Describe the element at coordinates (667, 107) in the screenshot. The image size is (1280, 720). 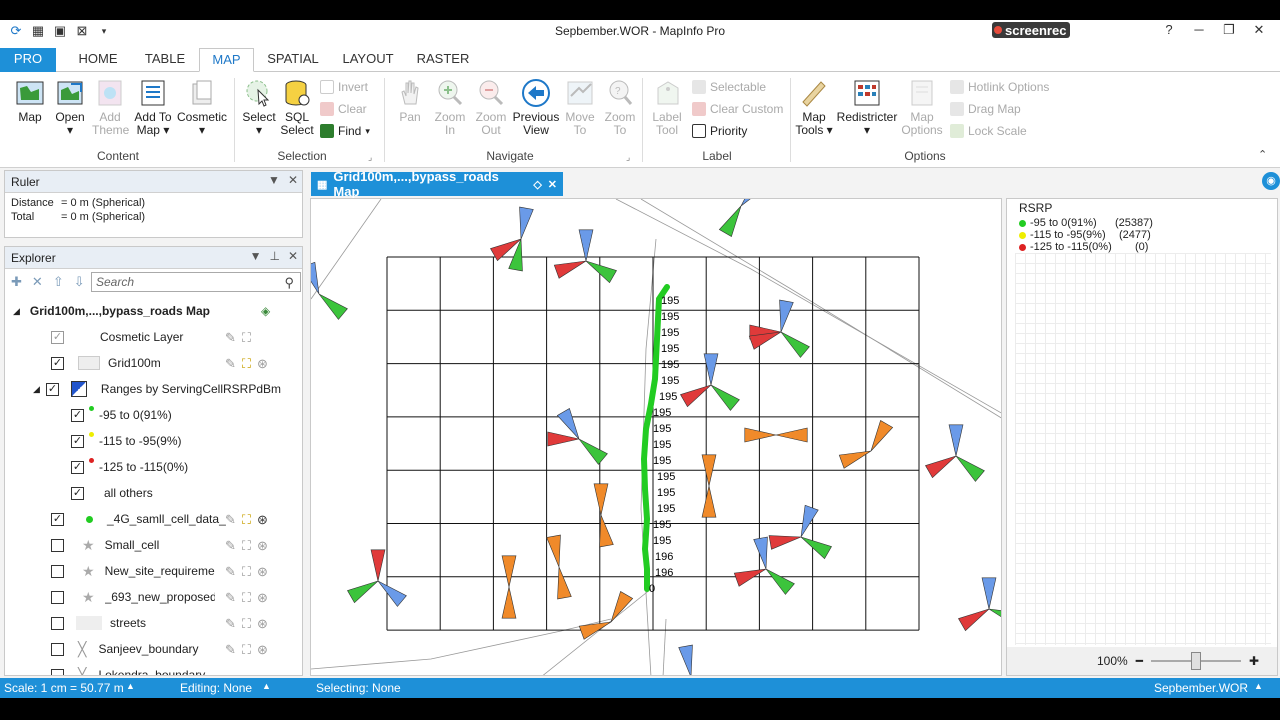
I see `label-tool-button: Label Tool` at that location.